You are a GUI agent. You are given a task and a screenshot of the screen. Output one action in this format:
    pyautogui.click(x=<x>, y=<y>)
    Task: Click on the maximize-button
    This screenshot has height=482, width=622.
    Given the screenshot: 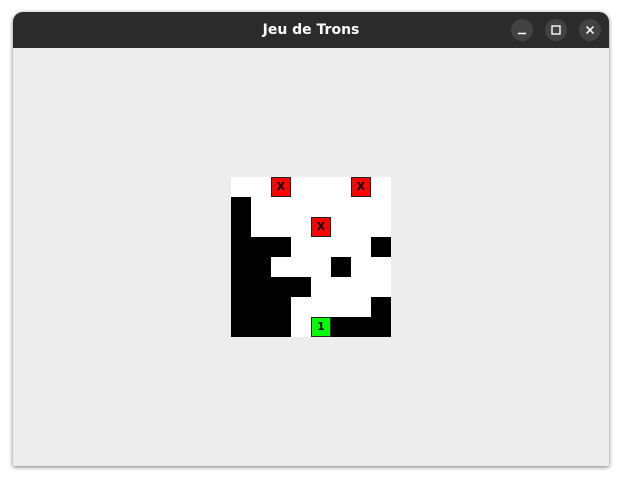 What is the action you would take?
    pyautogui.click(x=556, y=30)
    